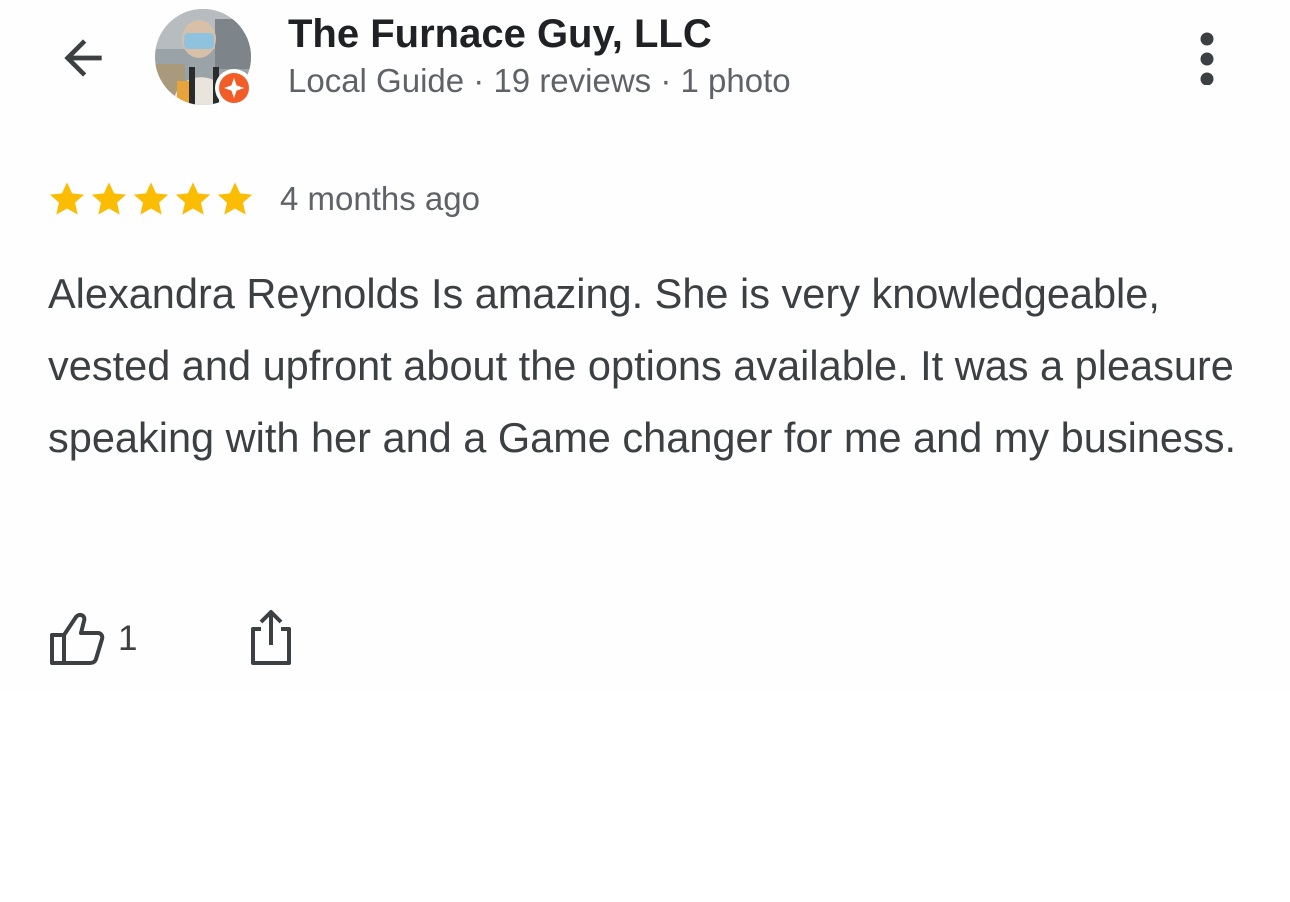 This screenshot has width=1290, height=902. Describe the element at coordinates (539, 80) in the screenshot. I see `author-meta: Local Guide · 19 reviews · 1 photo` at that location.